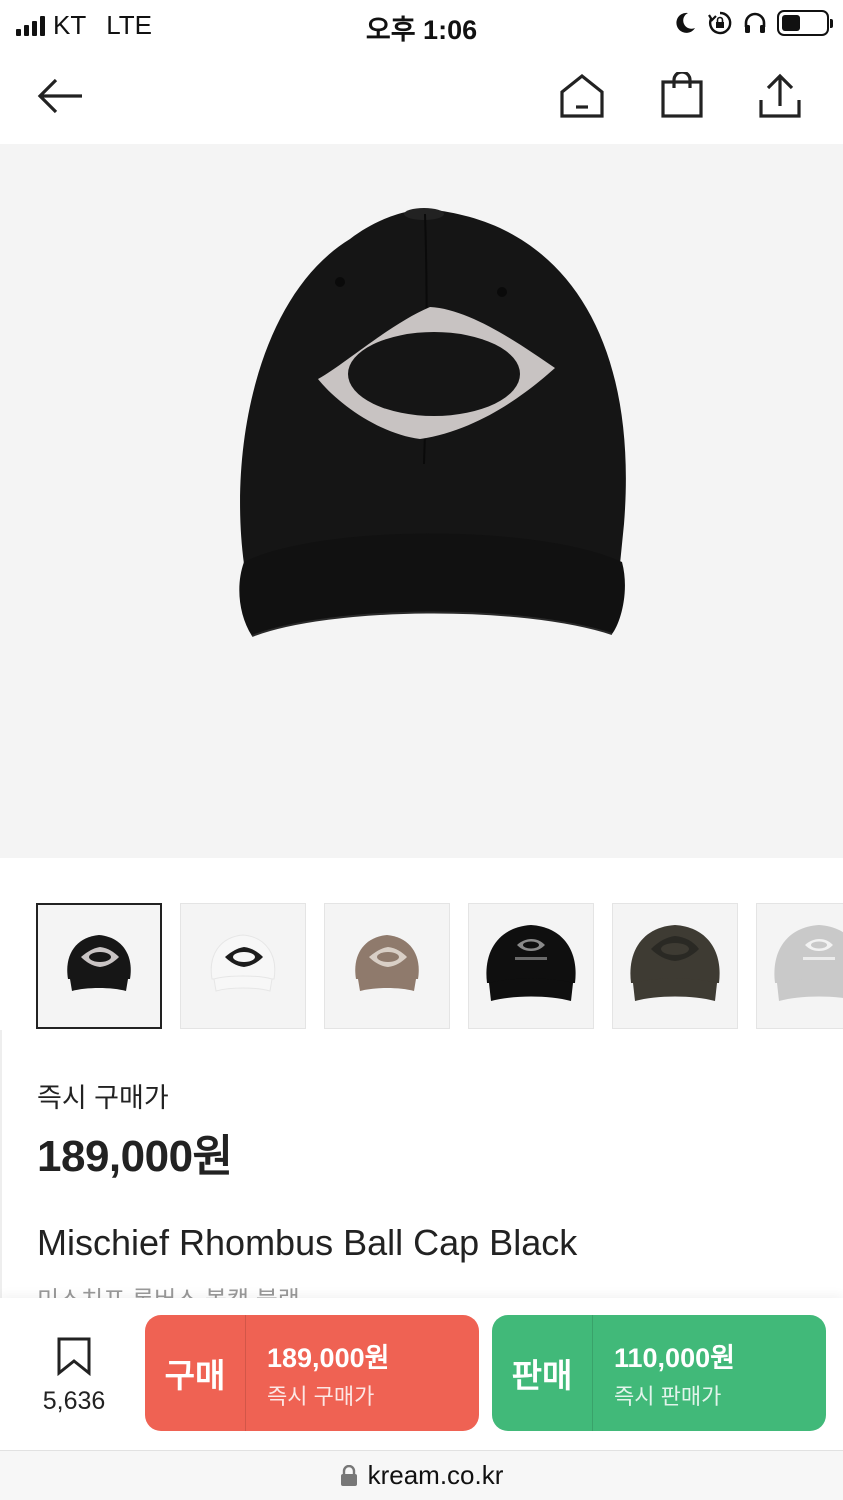 The image size is (843, 1500). I want to click on product-name: Mischief Rhombus Ball Cap Black, so click(307, 1242).